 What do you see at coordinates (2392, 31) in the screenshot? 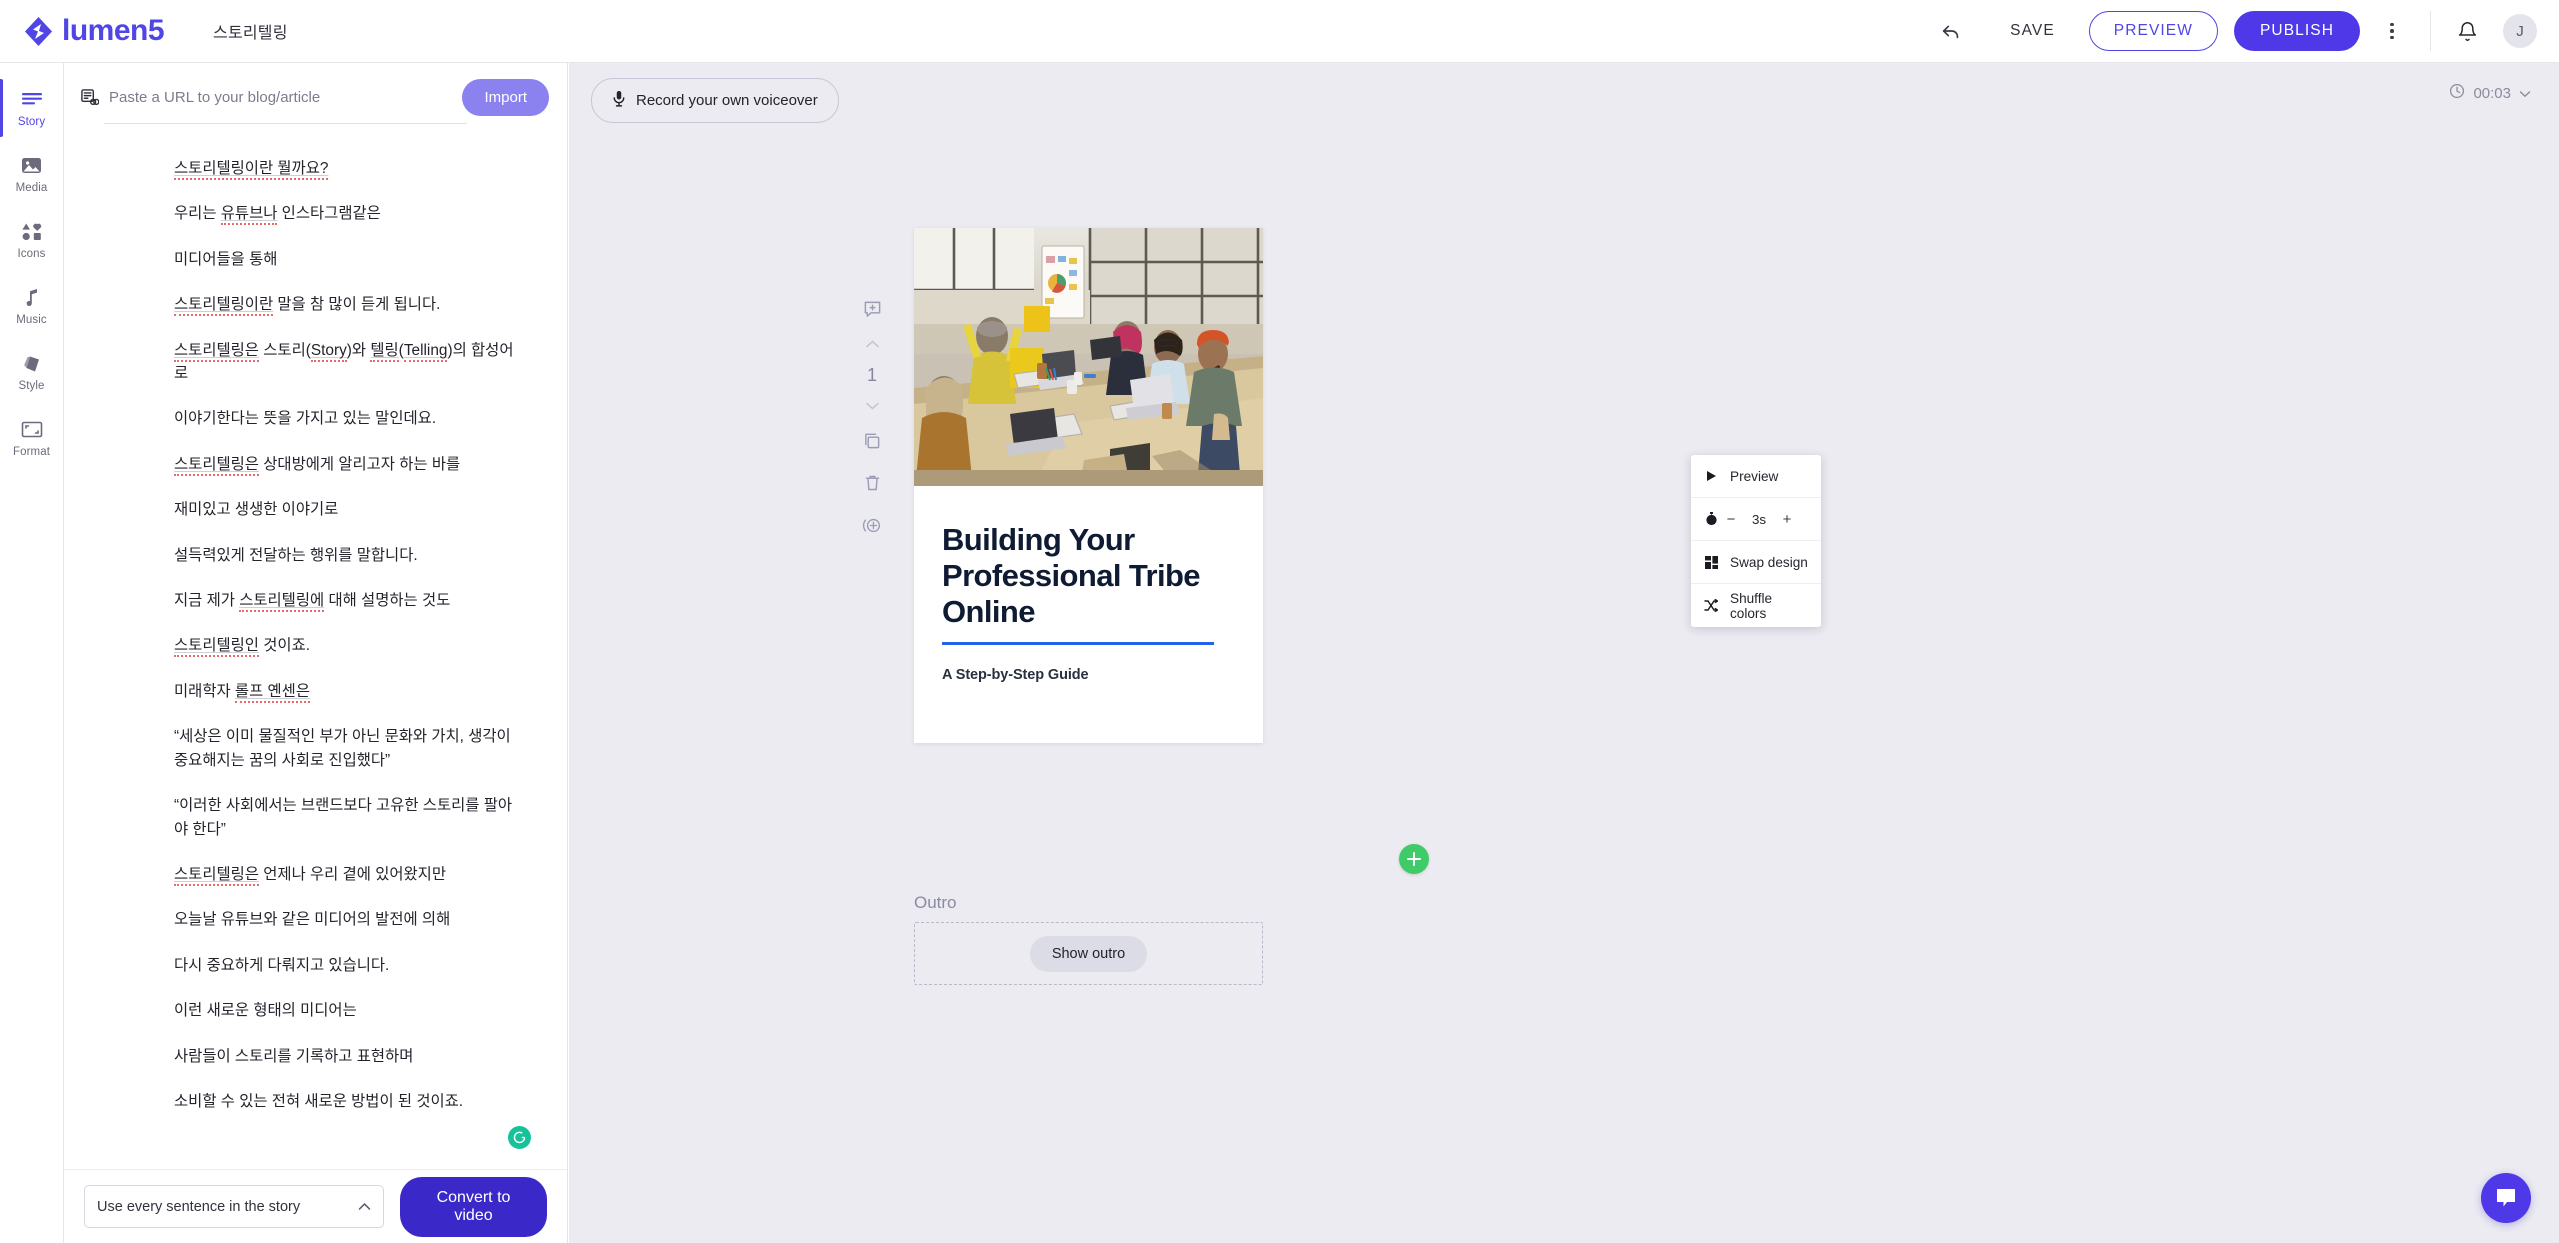
I see `kebab-menu-icon` at bounding box center [2392, 31].